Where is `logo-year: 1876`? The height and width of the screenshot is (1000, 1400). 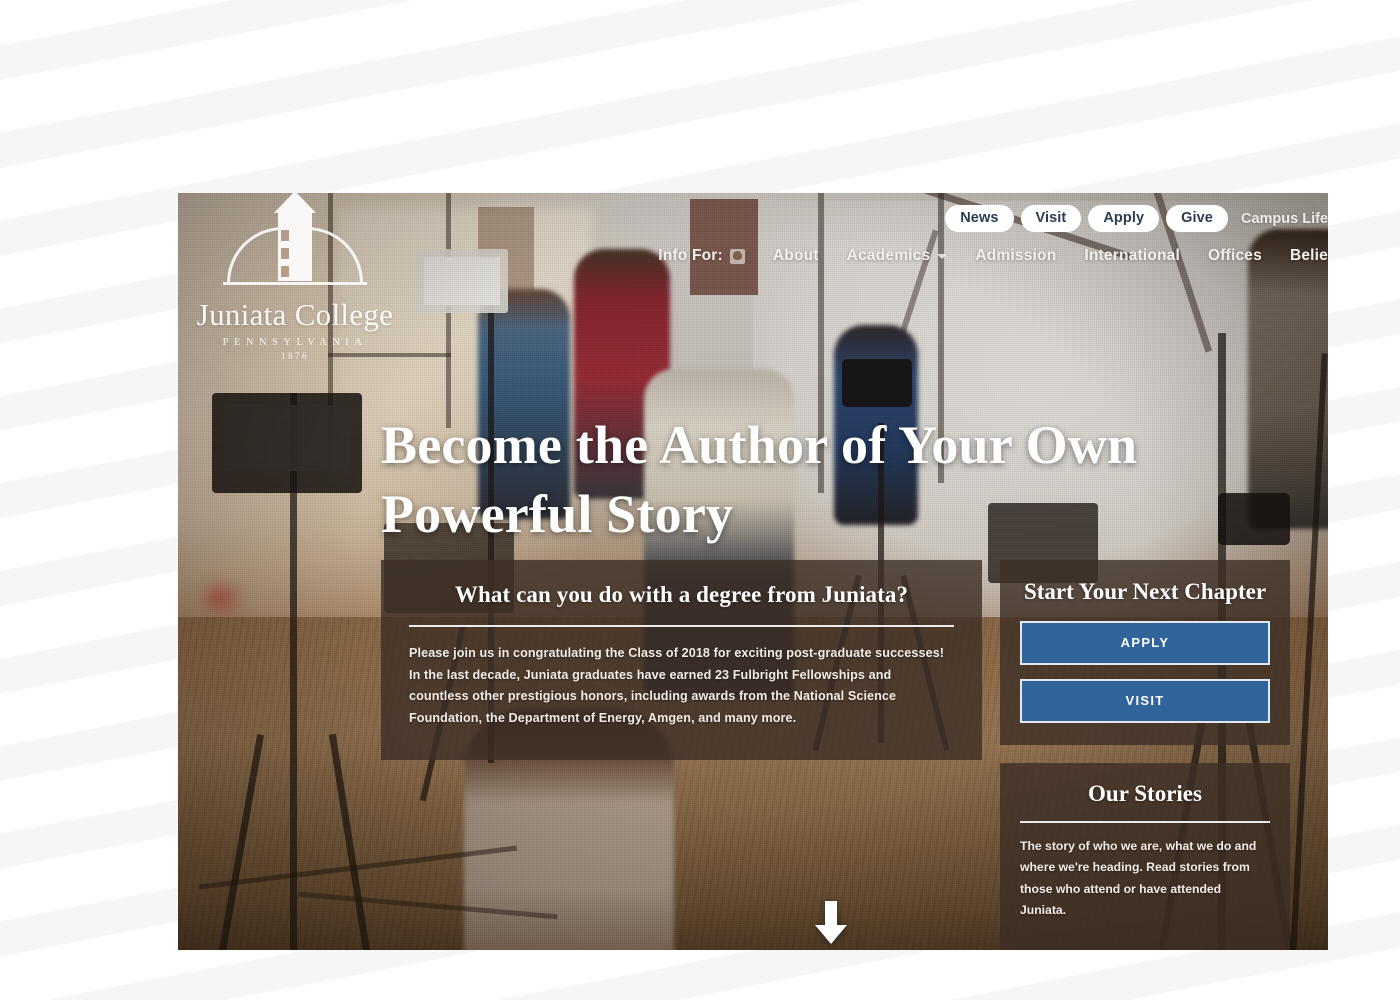
logo-year: 1876 is located at coordinates (295, 356).